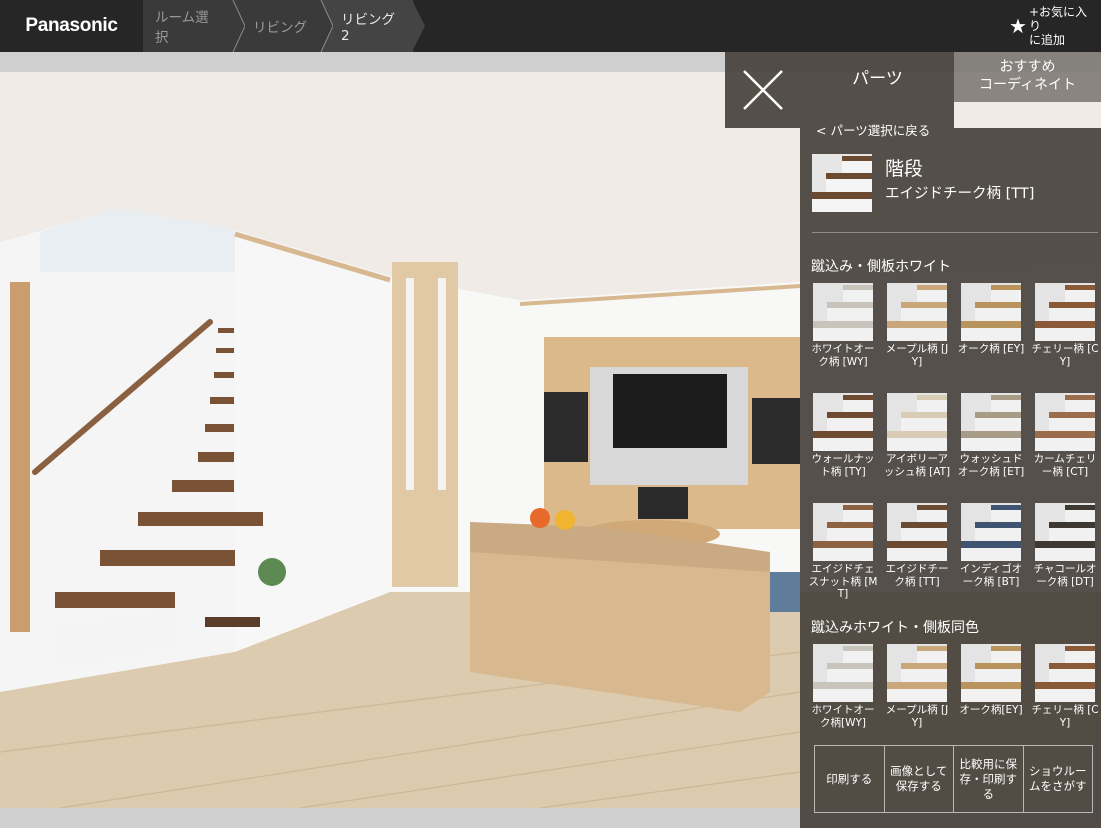 The width and height of the screenshot is (1101, 828). What do you see at coordinates (182, 28) in the screenshot?
I see `breadcrumb-label: ルーム選択` at bounding box center [182, 28].